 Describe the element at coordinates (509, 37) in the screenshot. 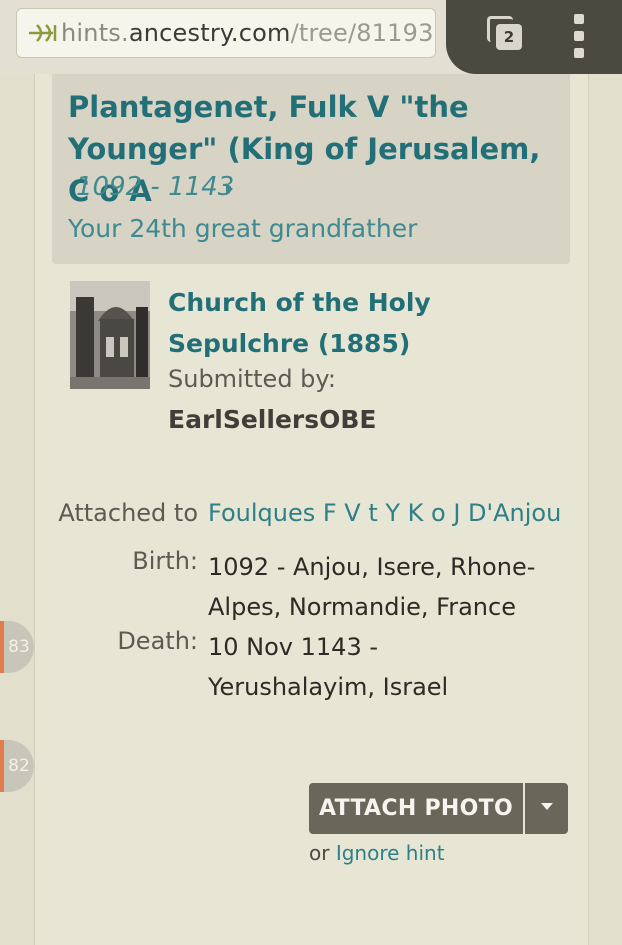

I see `tab-switcher-button: 2` at that location.